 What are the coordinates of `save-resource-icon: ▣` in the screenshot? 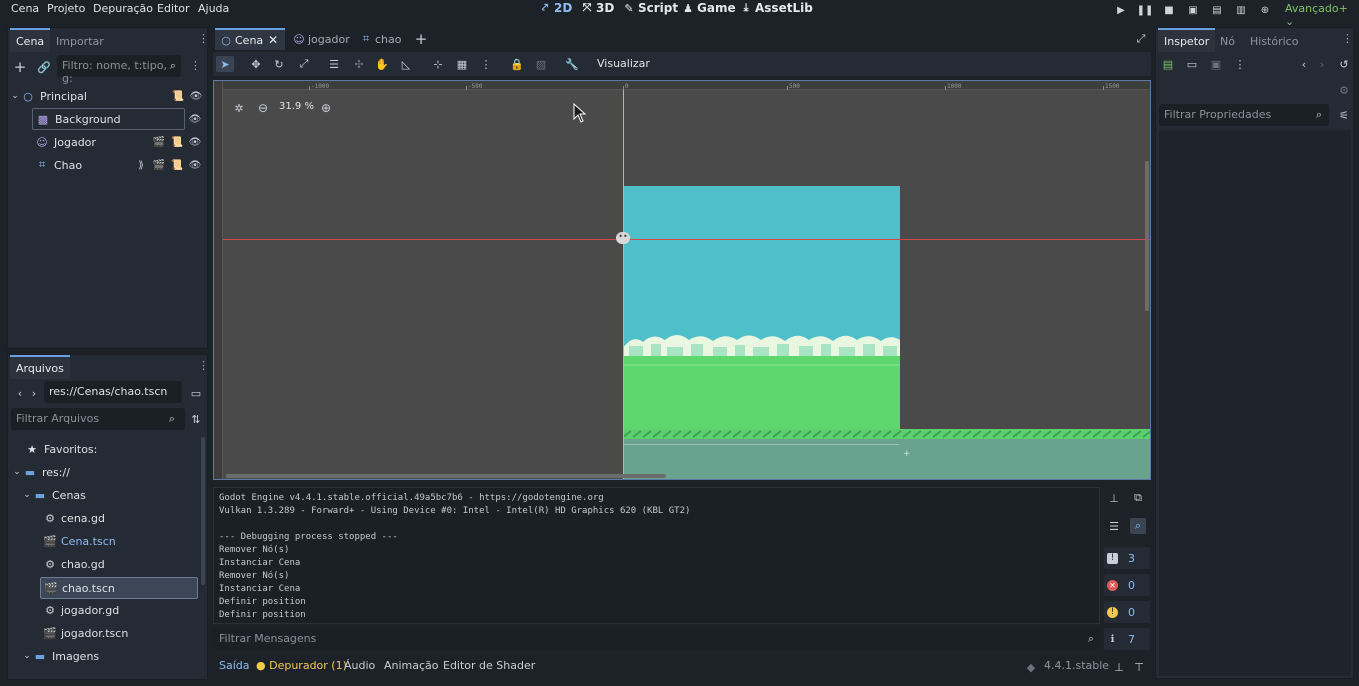 It's located at (1216, 64).